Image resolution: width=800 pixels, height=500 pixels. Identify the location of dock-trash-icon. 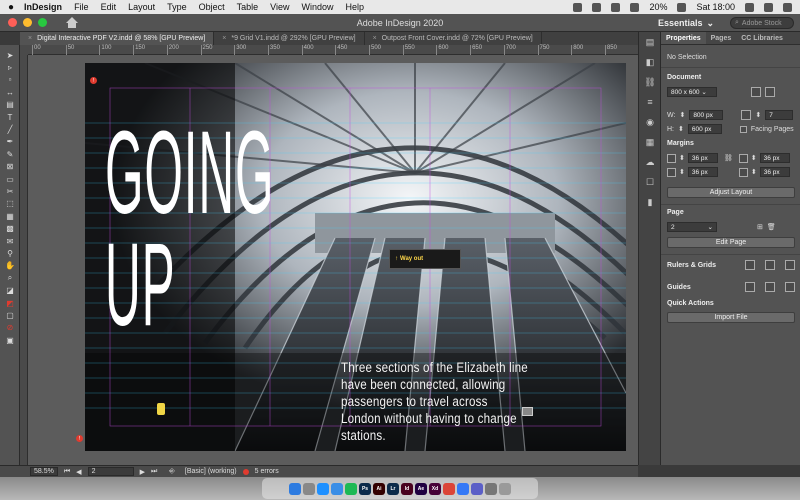
(505, 488).